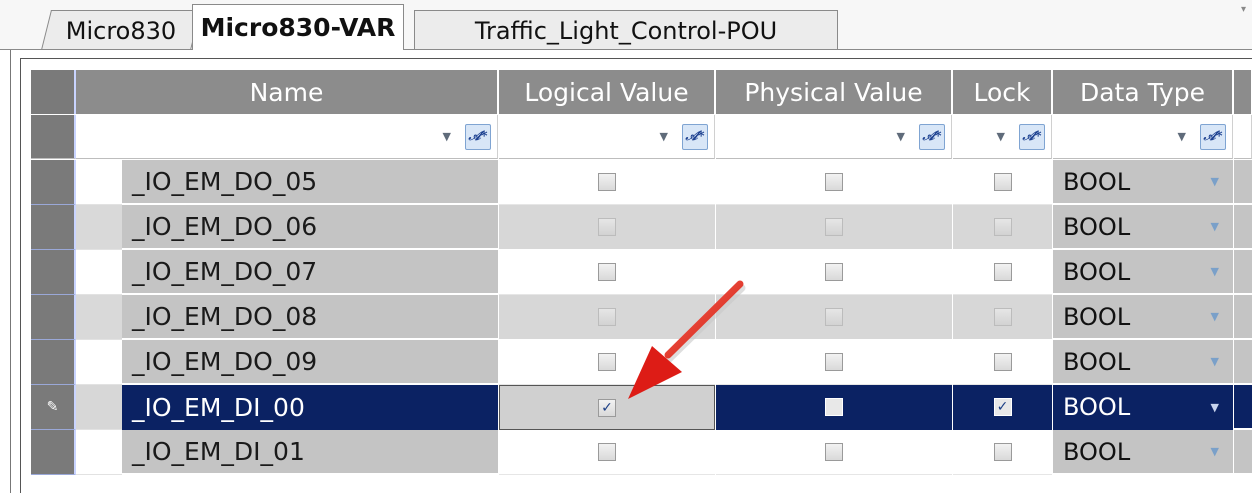  Describe the element at coordinates (310, 182) in the screenshot. I see `variable-name: _IO_EM_DO_05` at that location.